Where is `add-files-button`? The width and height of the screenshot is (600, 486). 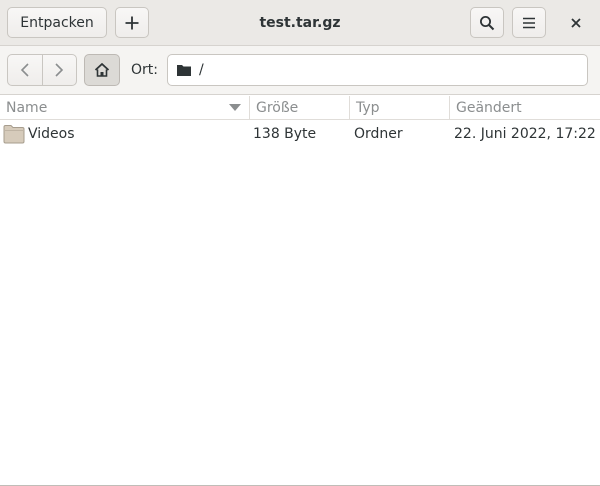 add-files-button is located at coordinates (132, 22).